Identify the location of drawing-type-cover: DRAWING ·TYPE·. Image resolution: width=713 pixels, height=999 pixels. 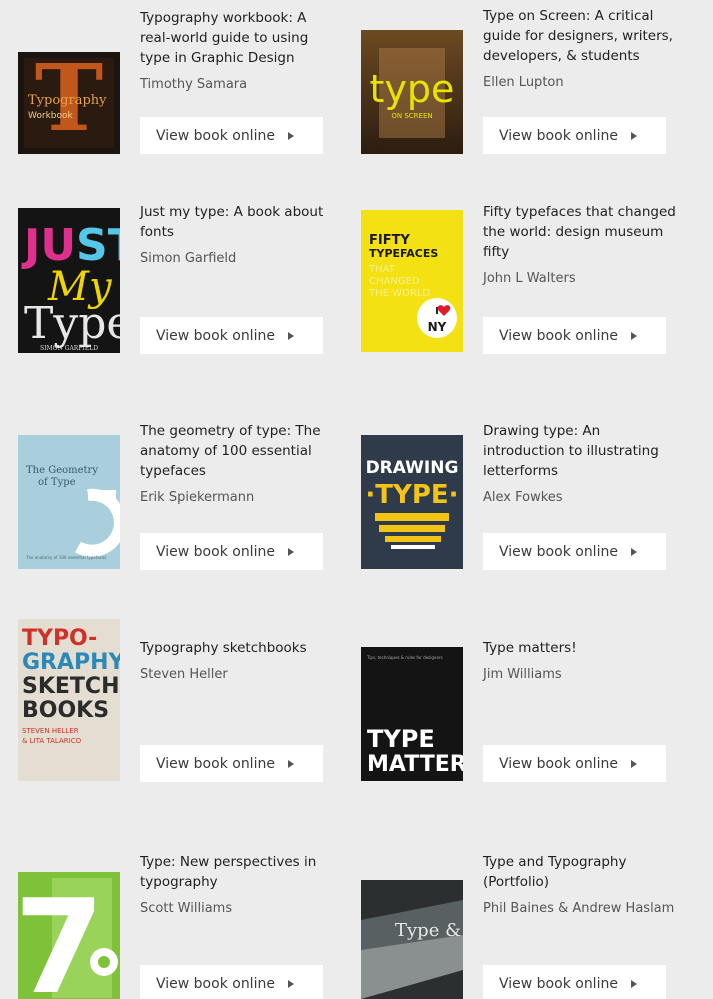
(412, 502).